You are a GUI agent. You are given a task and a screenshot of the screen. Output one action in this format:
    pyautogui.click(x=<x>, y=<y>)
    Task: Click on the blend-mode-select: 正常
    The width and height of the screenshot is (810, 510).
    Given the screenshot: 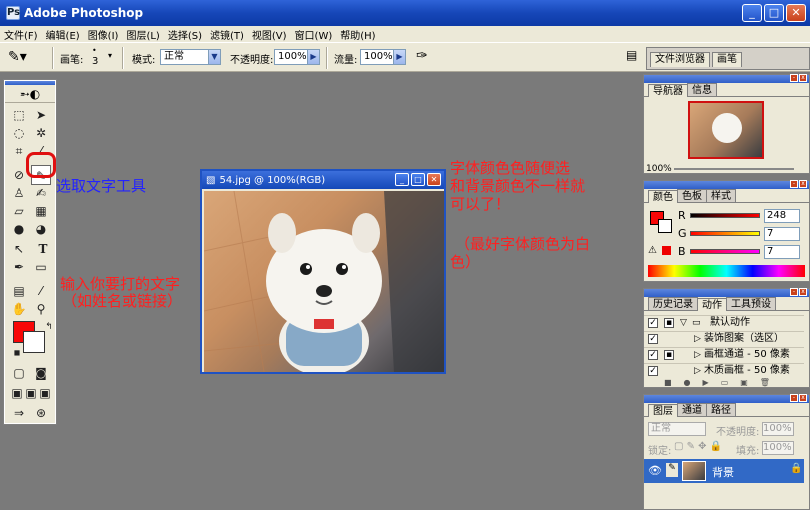 What is the action you would take?
    pyautogui.click(x=677, y=429)
    